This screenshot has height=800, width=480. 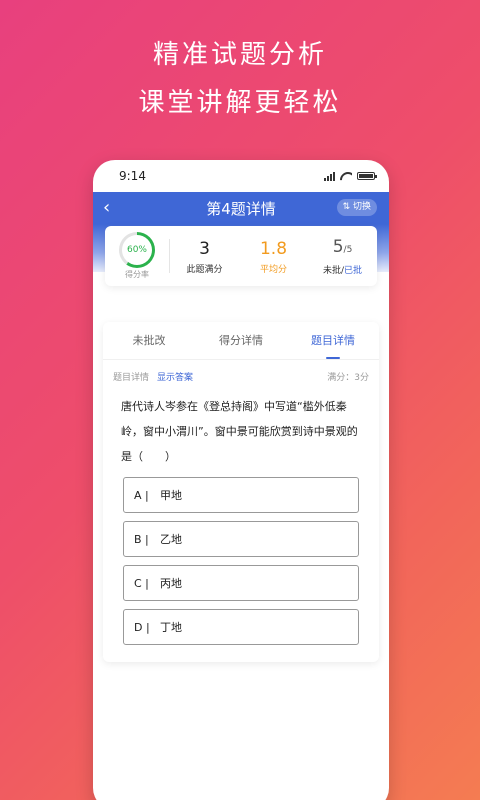 I want to click on stat-label-ungraded: 未批/, so click(x=333, y=271).